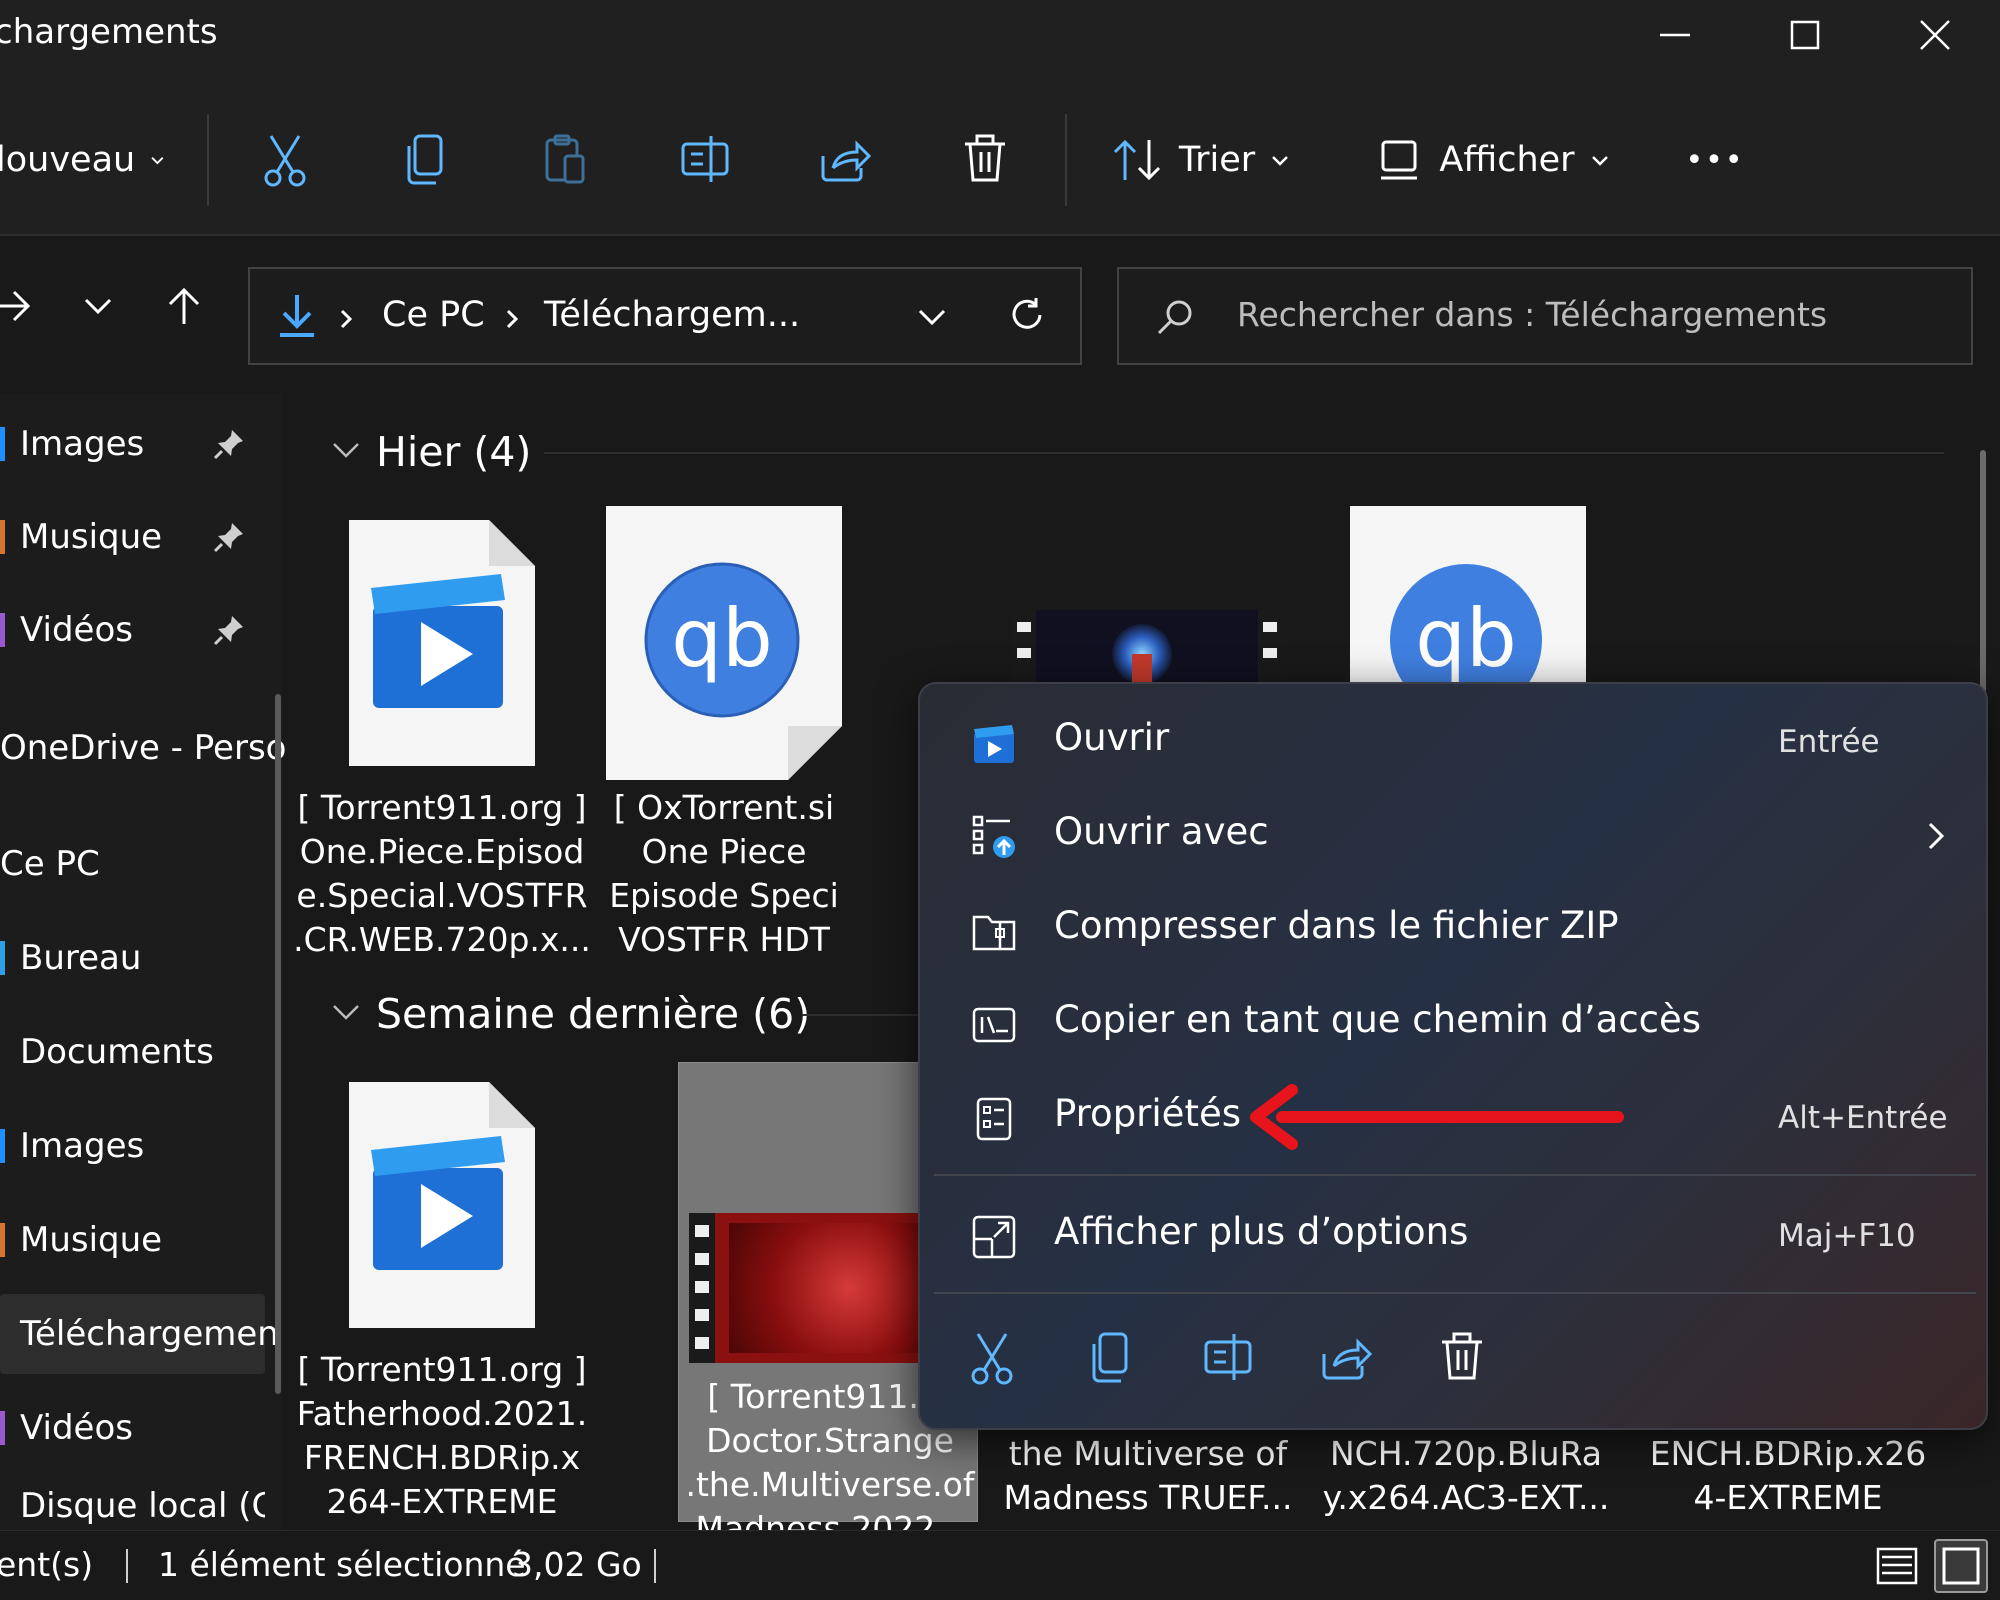 The width and height of the screenshot is (2000, 1600). I want to click on menu-rename-button, so click(1228, 1358).